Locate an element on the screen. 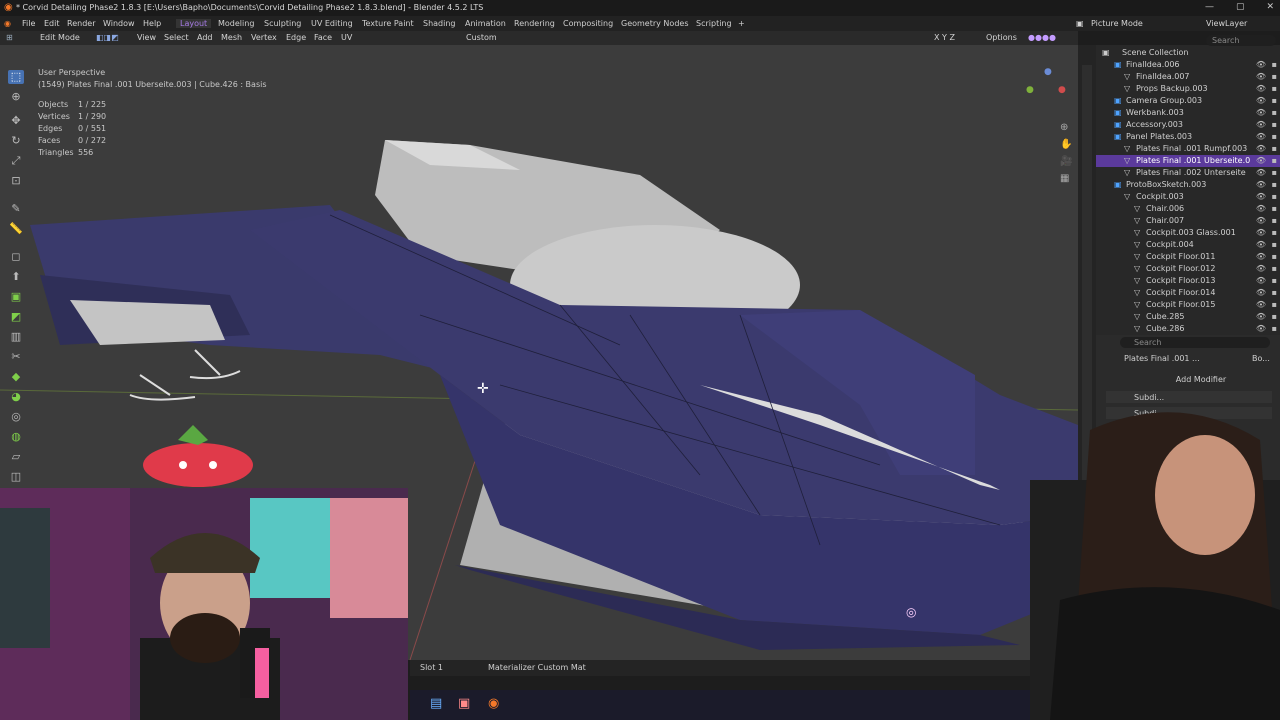 This screenshot has height=720, width=1280. shrink-tool-icon: ◍ is located at coordinates (16, 437).